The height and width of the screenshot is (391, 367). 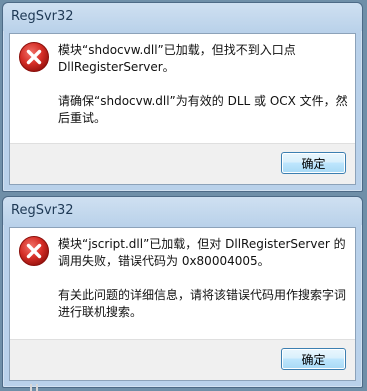 I want to click on message-line-2: 请确保“shdocvw.dll”为有效的 DLL 或 OCX 文件，然后重试。, so click(x=203, y=109).